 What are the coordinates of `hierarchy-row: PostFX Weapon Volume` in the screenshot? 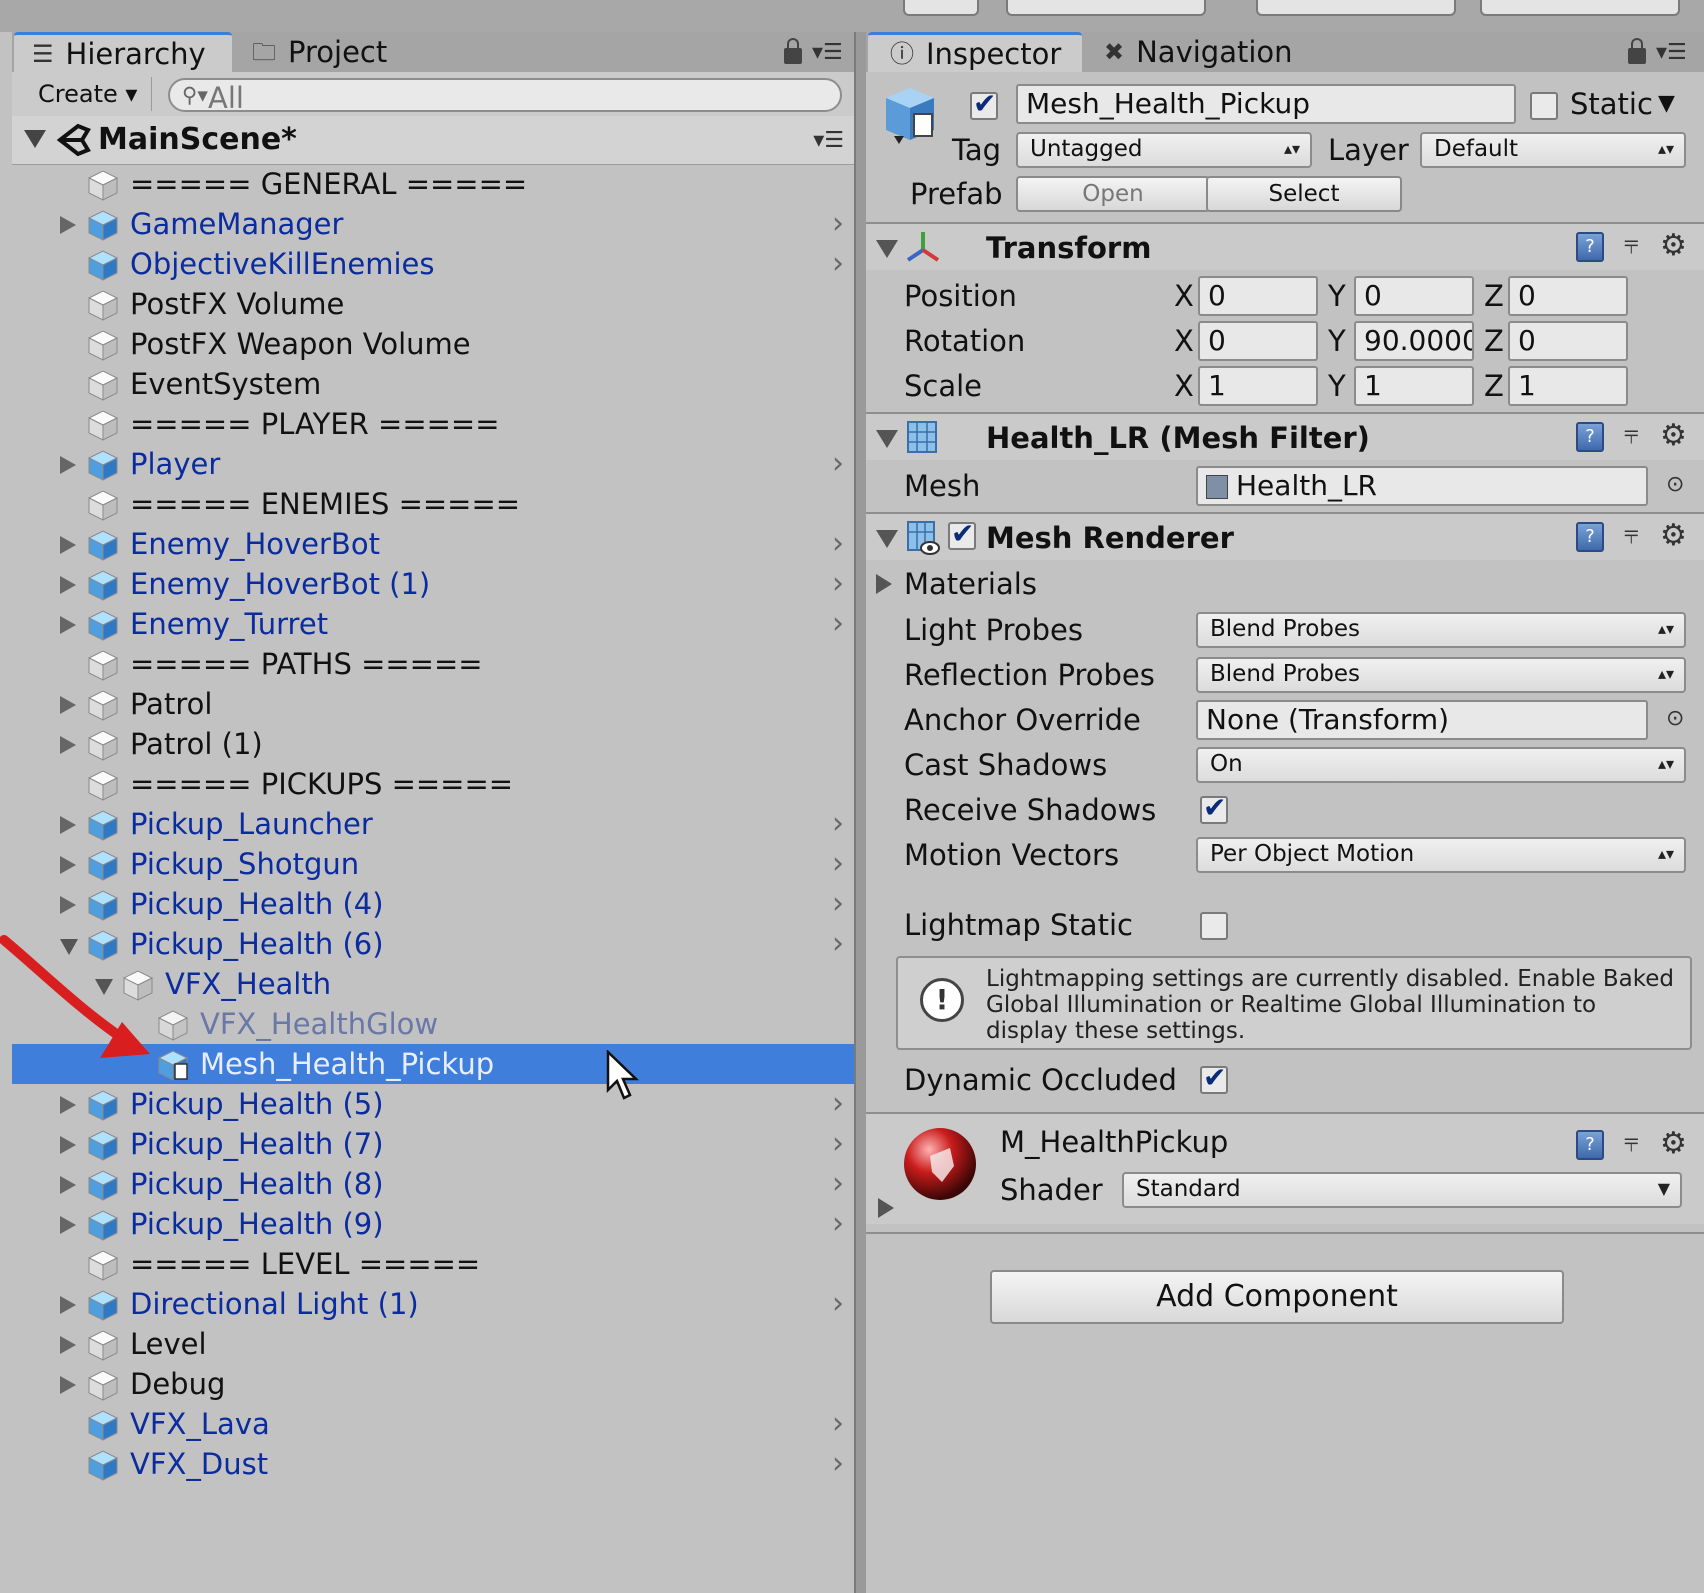 It's located at (433, 344).